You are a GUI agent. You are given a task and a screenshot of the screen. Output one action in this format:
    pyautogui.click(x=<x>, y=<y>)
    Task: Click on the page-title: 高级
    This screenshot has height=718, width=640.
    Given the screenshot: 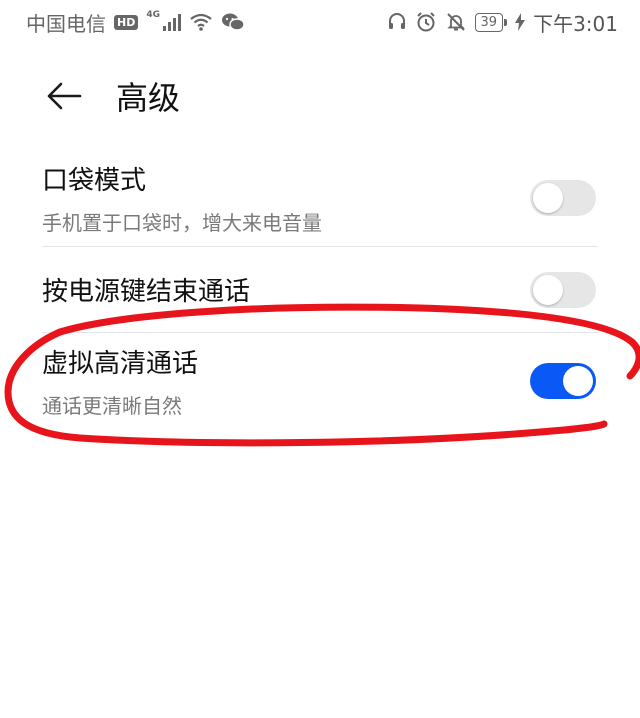 What is the action you would take?
    pyautogui.click(x=148, y=98)
    